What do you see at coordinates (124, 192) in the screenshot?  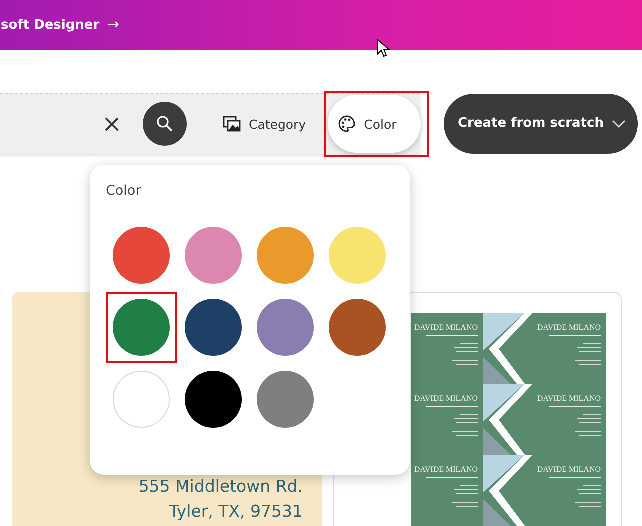 I see `menu-title: Color` at bounding box center [124, 192].